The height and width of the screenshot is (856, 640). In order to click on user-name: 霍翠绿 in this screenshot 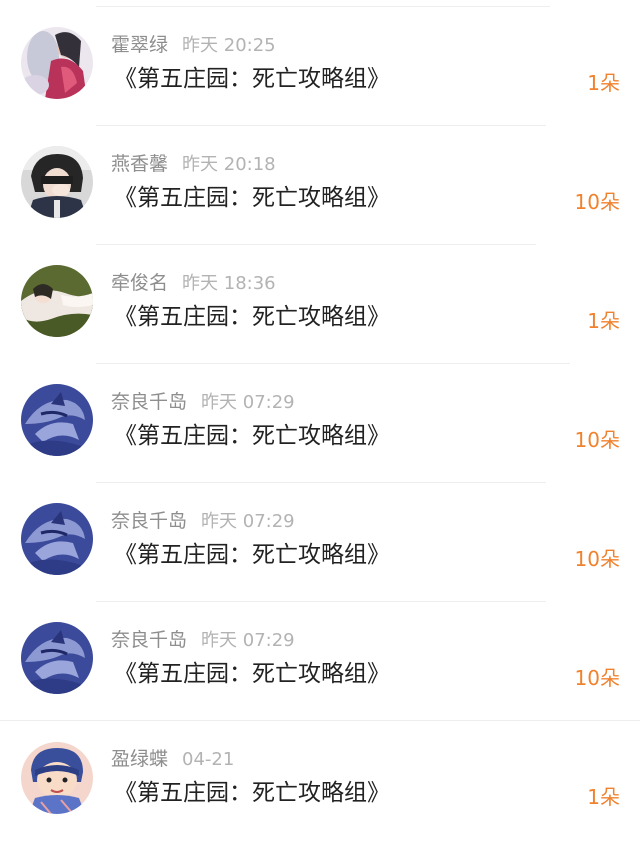, I will do `click(139, 45)`.